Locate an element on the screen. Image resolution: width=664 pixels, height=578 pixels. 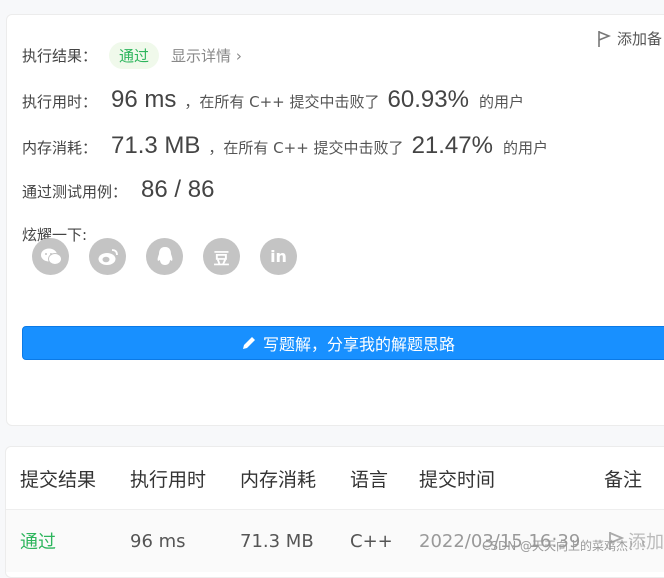
header-status: 提交结果 is located at coordinates (58, 478).